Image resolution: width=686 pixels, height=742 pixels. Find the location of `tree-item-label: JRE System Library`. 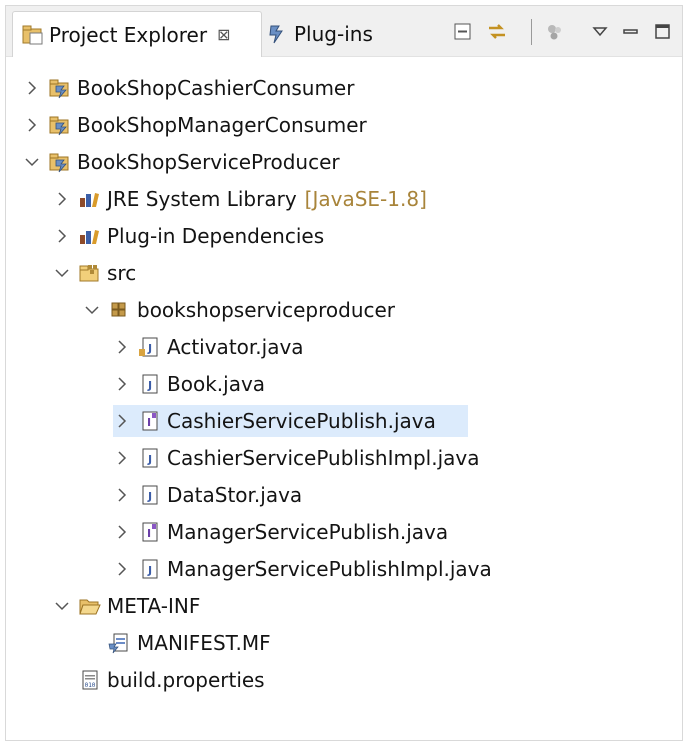

tree-item-label: JRE System Library is located at coordinates (202, 199).